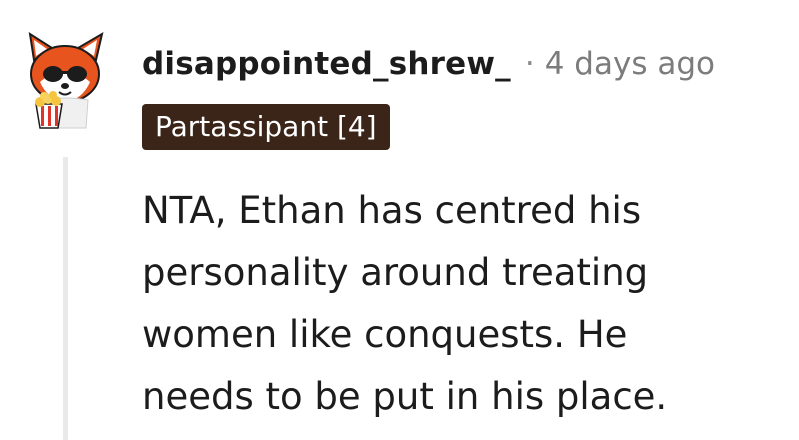  Describe the element at coordinates (405, 396) in the screenshot. I see `comment-body-line: needs to be put in his place.` at that location.